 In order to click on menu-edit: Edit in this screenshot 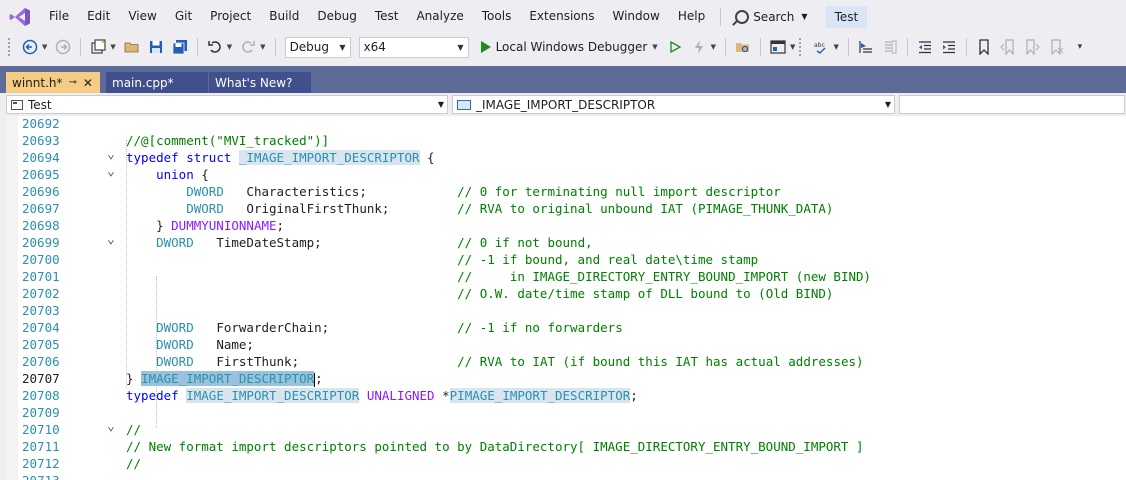, I will do `click(98, 16)`.